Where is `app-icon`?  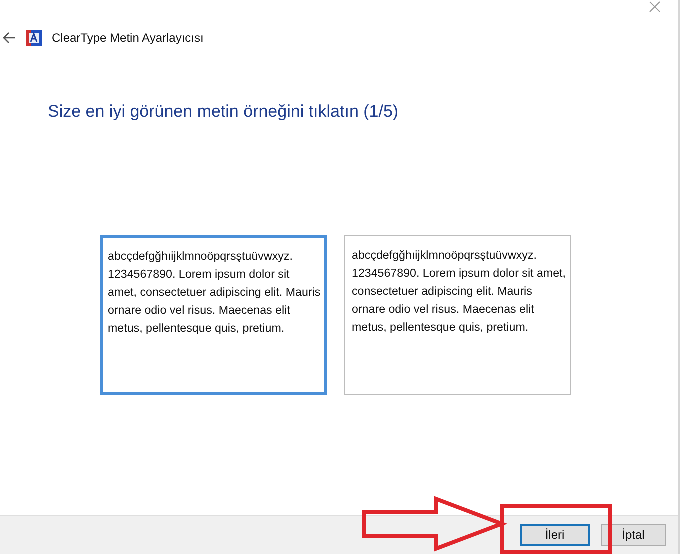
app-icon is located at coordinates (34, 38).